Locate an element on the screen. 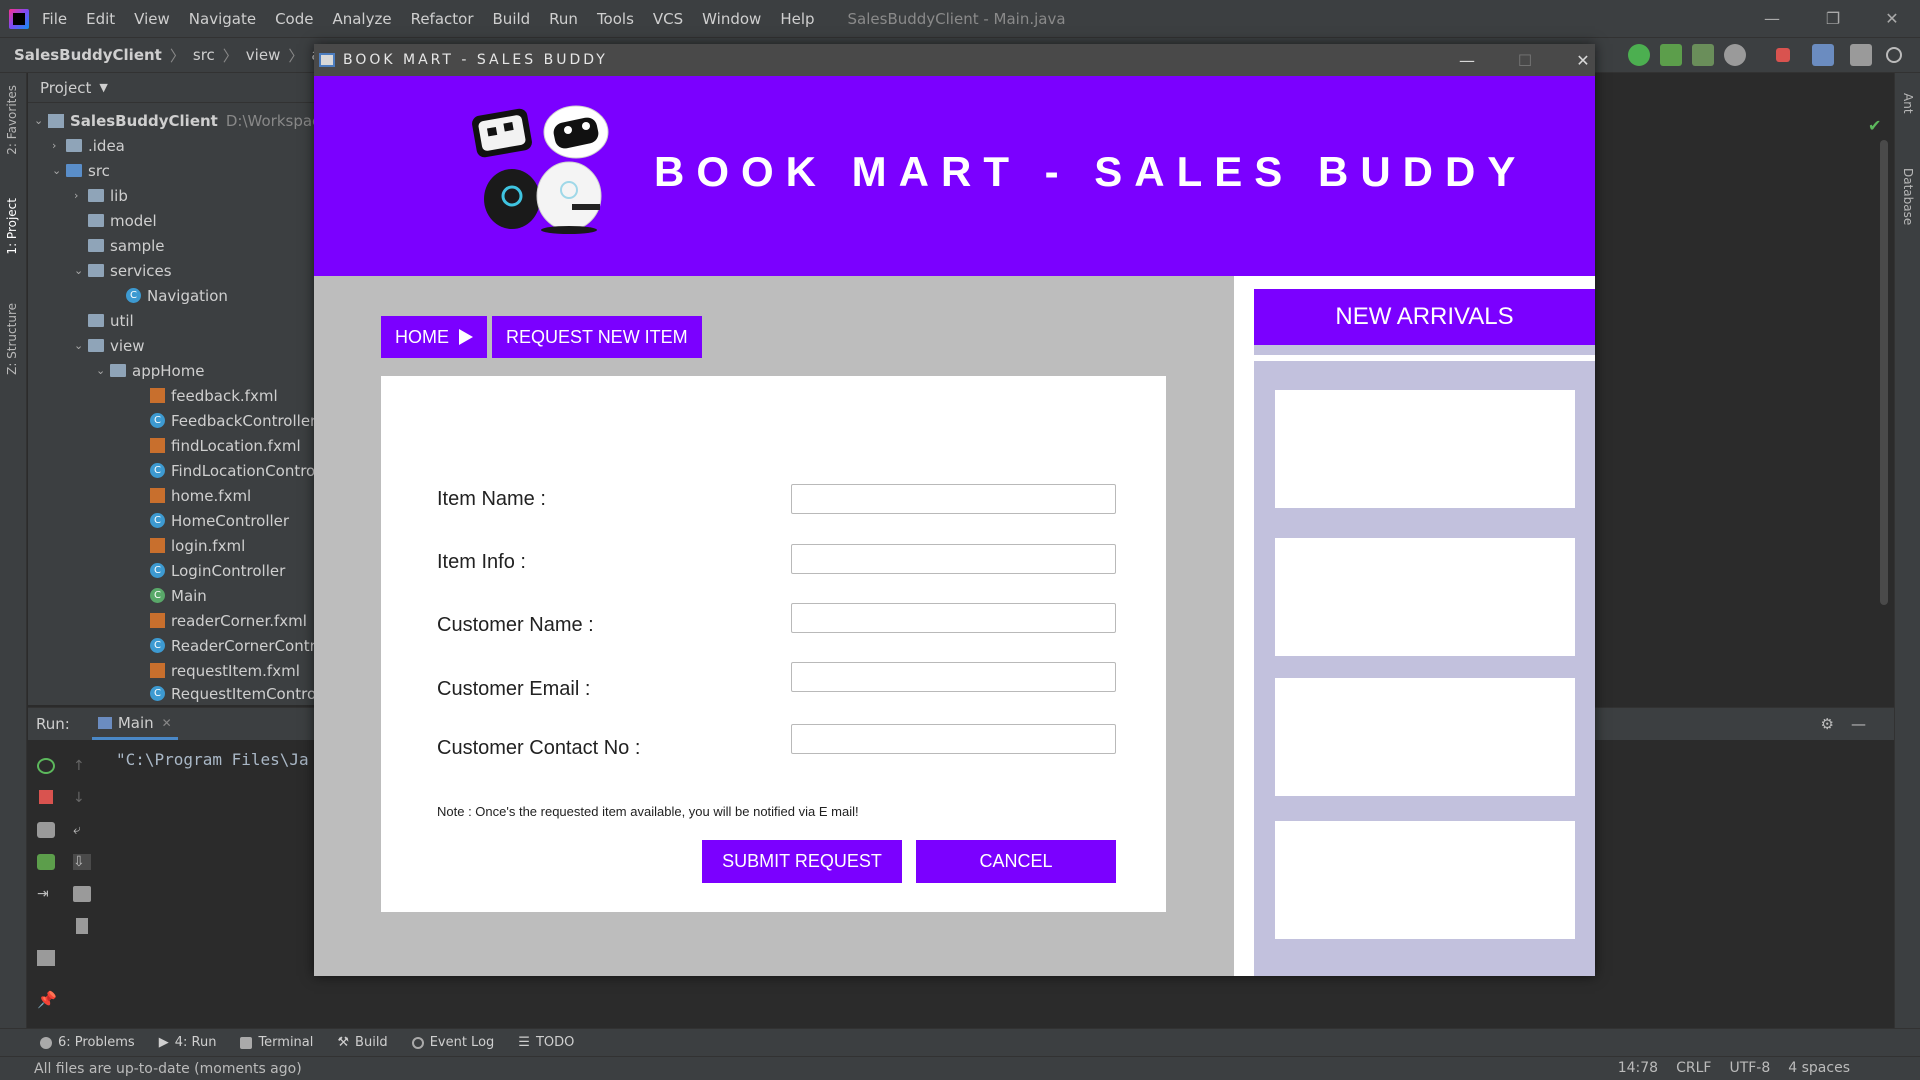  arrow-down-icon: ↓ is located at coordinates (82, 798).